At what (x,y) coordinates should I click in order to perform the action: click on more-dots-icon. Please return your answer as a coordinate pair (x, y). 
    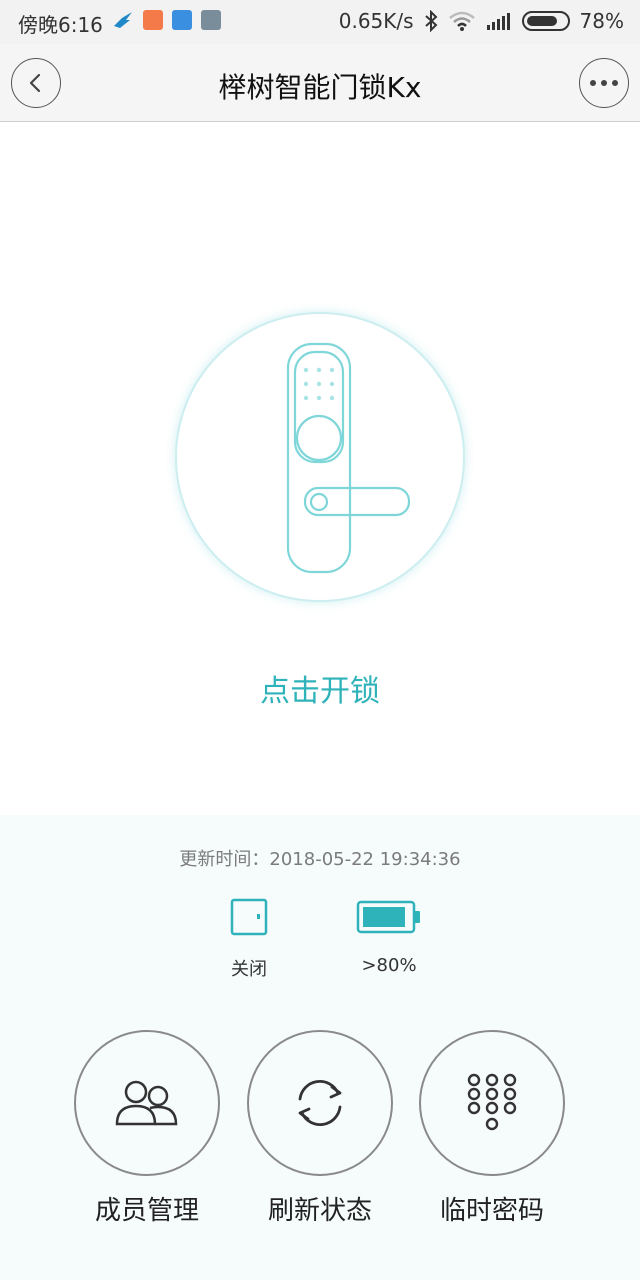
    Looking at the image, I should click on (604, 83).